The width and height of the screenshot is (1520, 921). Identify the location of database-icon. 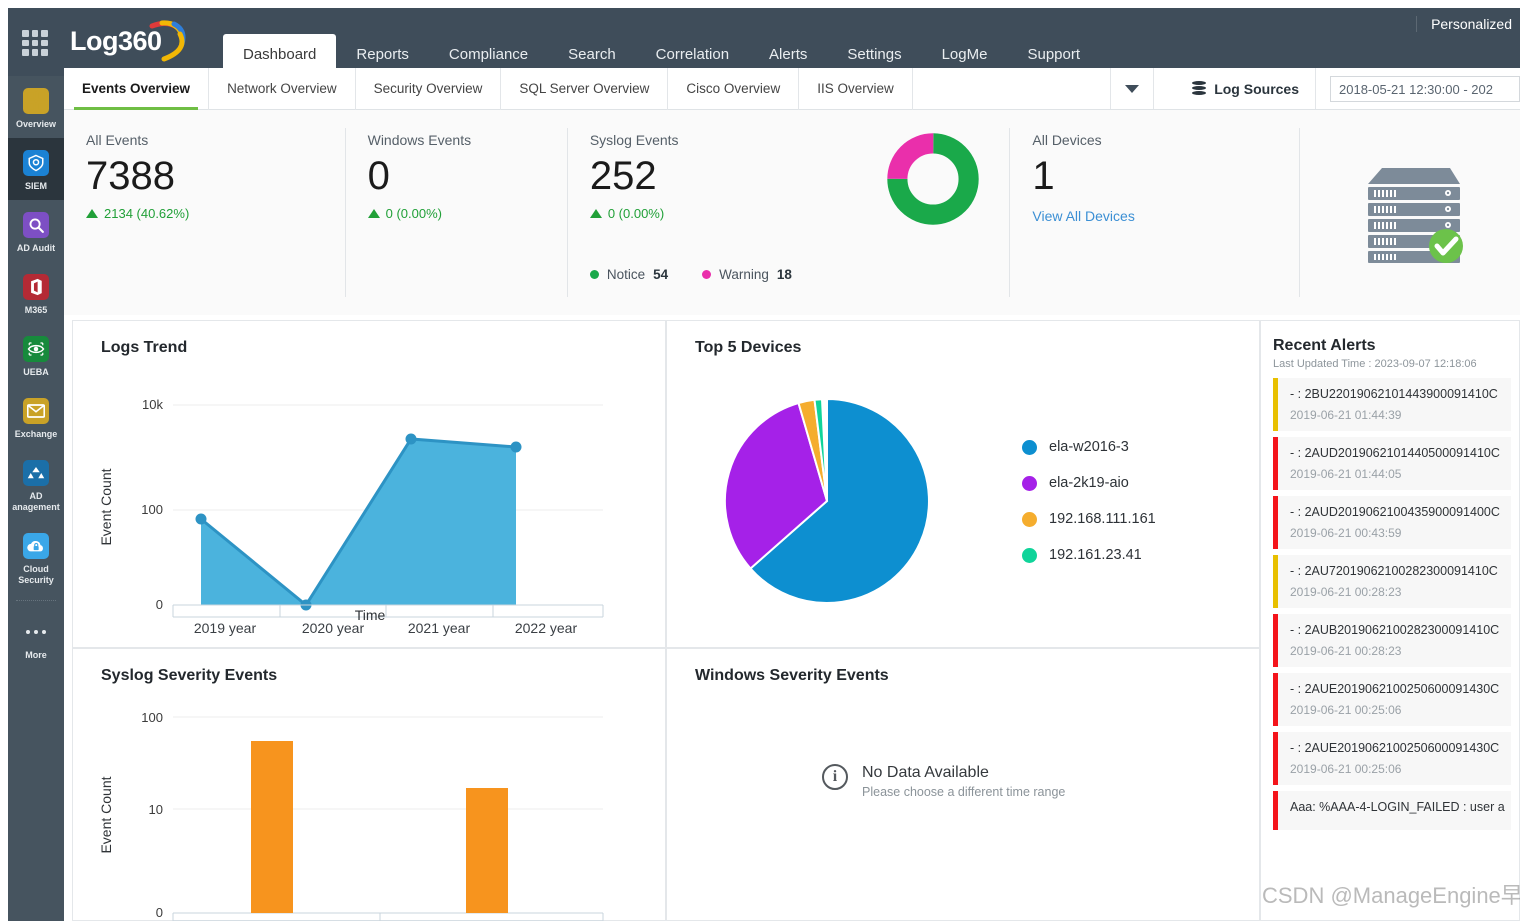
(1199, 88).